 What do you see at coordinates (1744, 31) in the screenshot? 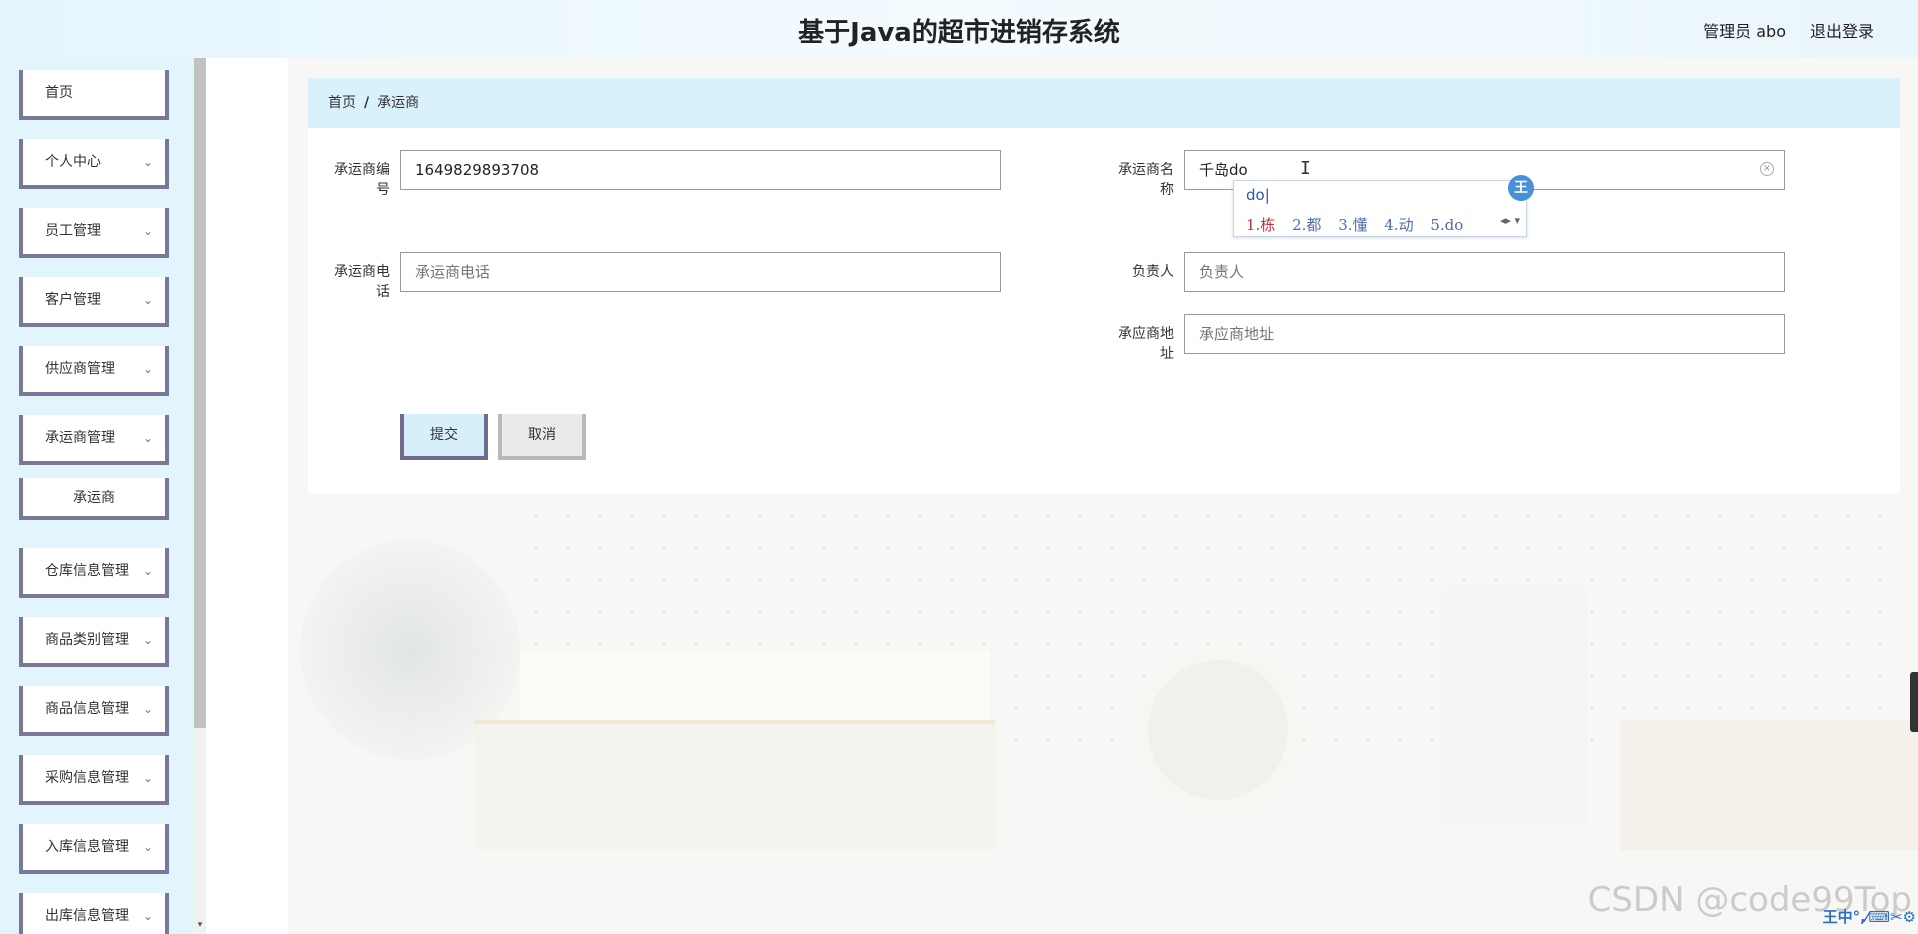
I see `current-user-label: 管理员 abo` at bounding box center [1744, 31].